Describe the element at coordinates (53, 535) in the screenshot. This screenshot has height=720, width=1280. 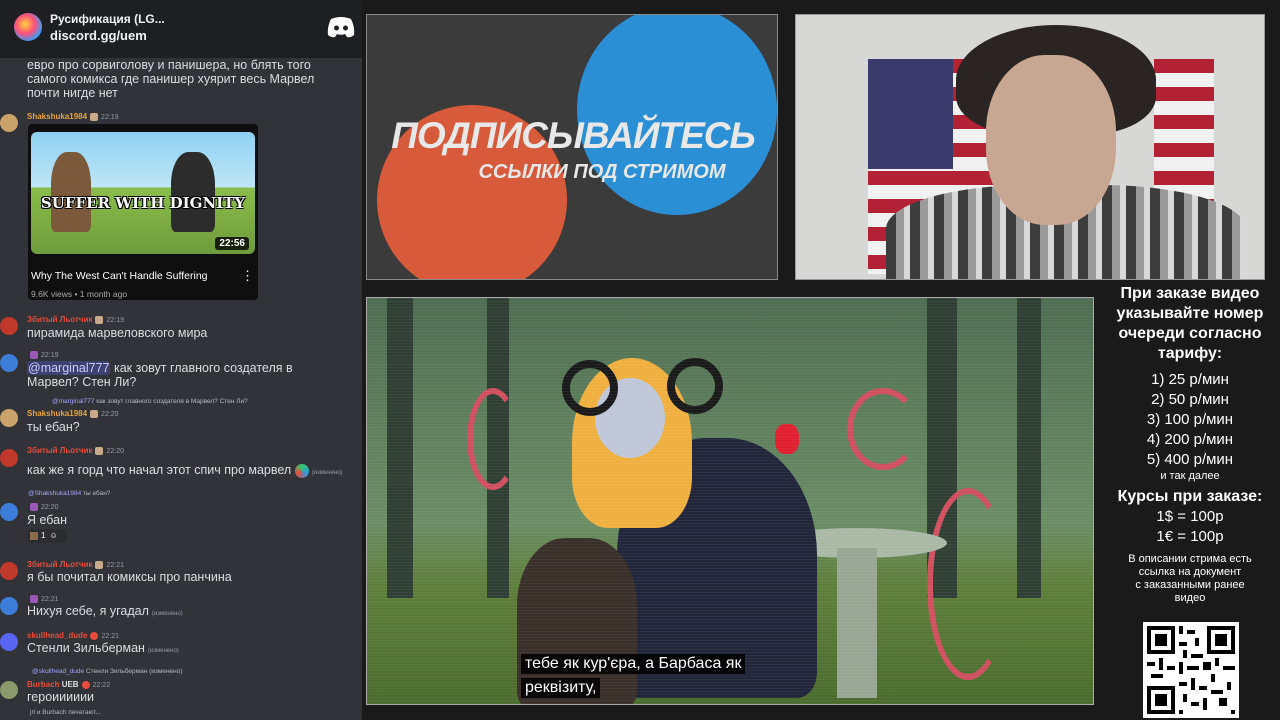
I see `emoji-icon: ☺` at that location.